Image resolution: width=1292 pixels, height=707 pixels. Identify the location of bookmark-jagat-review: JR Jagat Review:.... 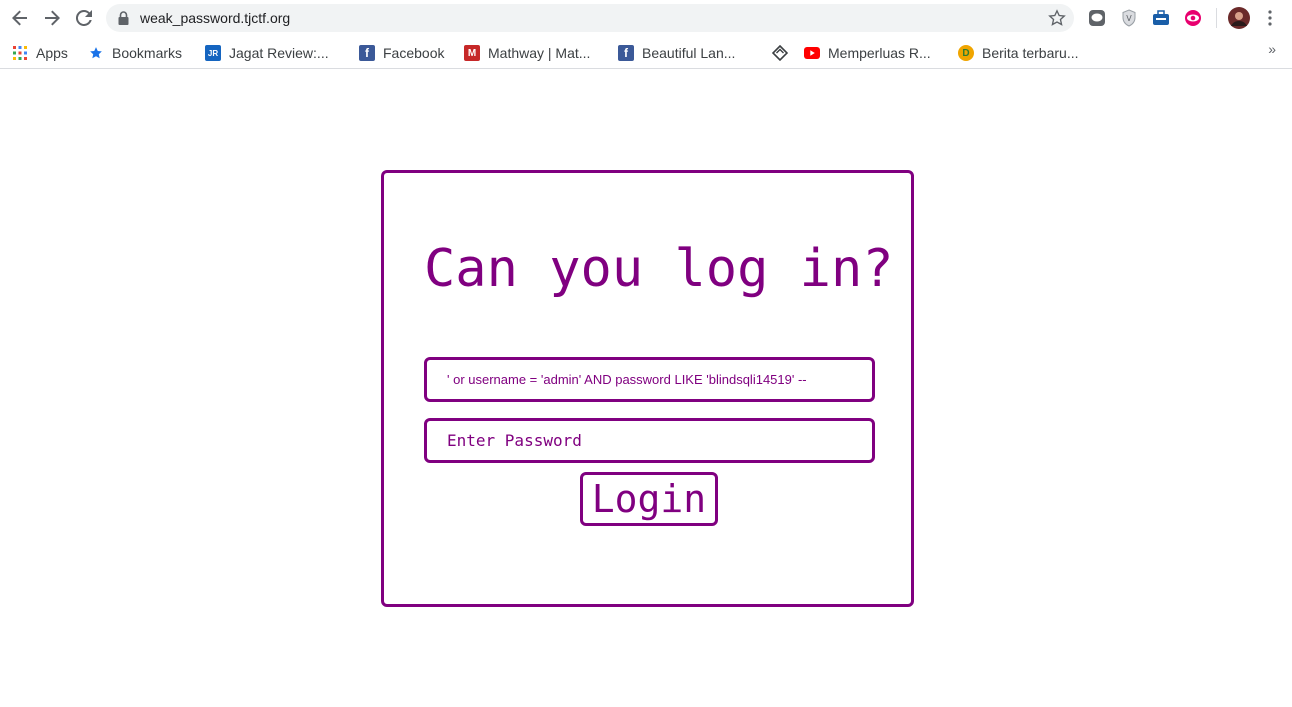
(267, 53).